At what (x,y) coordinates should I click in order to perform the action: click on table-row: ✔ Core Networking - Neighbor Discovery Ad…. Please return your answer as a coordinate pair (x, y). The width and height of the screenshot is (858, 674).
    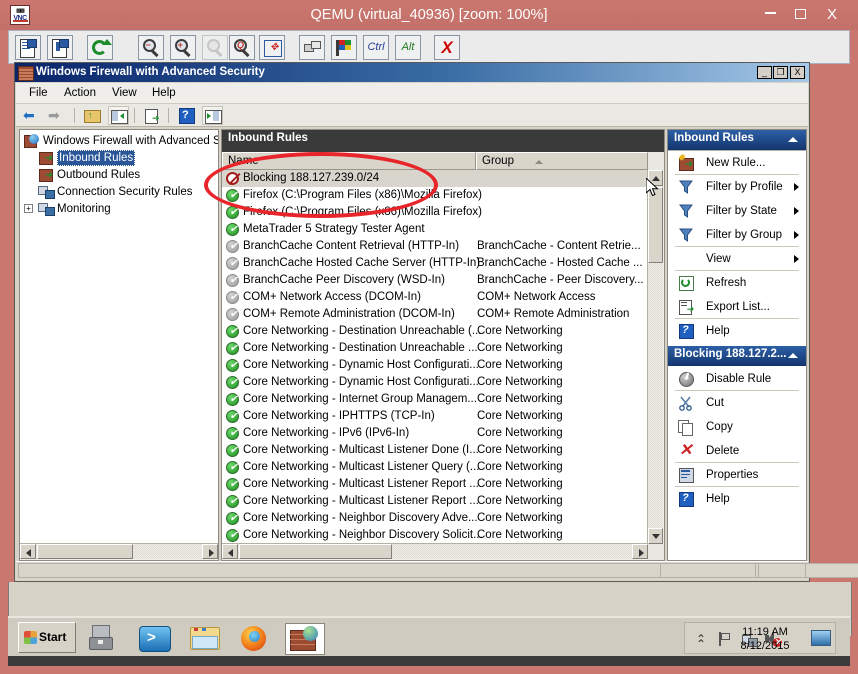
    Looking at the image, I should click on (436, 518).